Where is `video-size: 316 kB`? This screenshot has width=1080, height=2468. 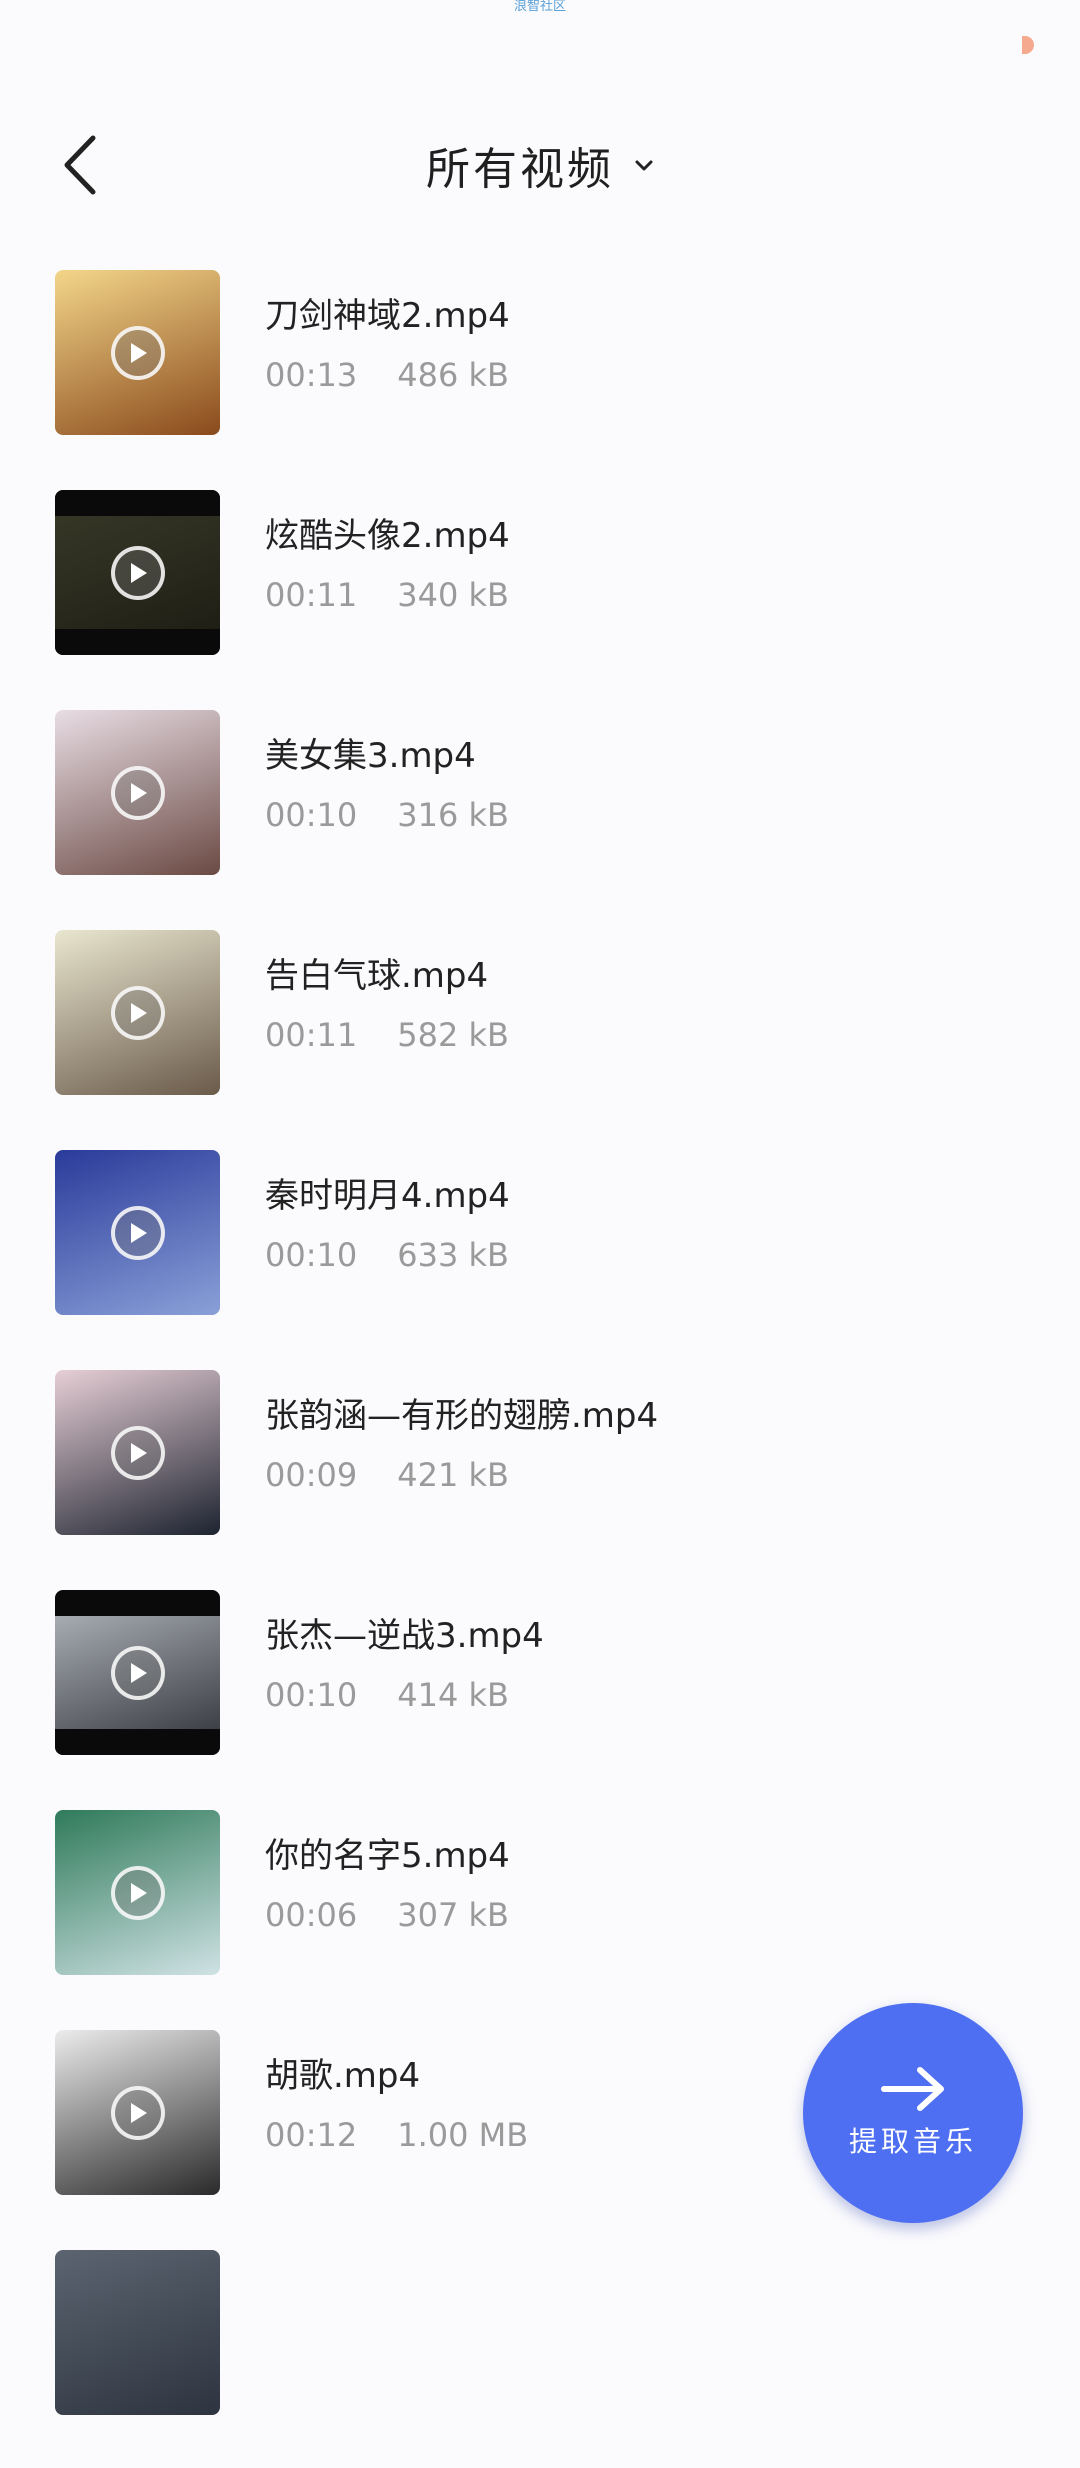
video-size: 316 kB is located at coordinates (453, 815).